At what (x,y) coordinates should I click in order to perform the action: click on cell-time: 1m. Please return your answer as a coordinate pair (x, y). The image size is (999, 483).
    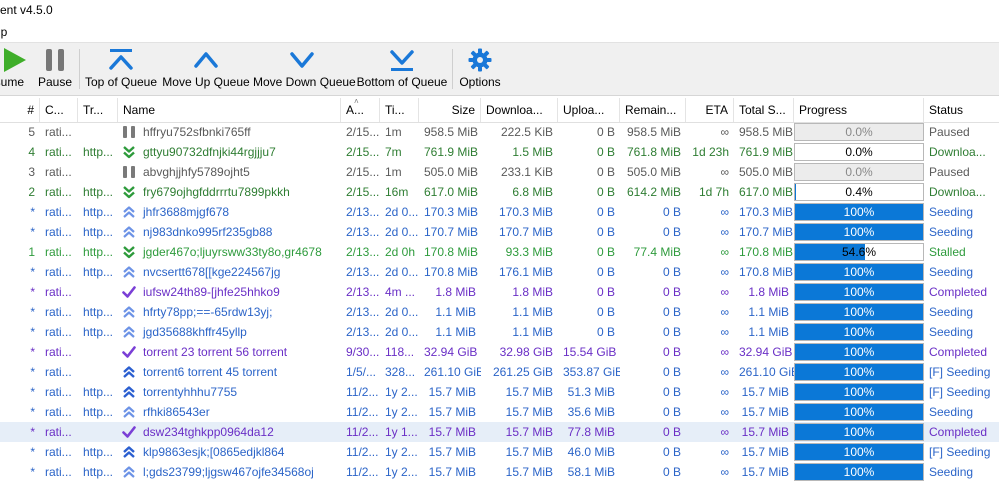
    Looking at the image, I should click on (393, 172).